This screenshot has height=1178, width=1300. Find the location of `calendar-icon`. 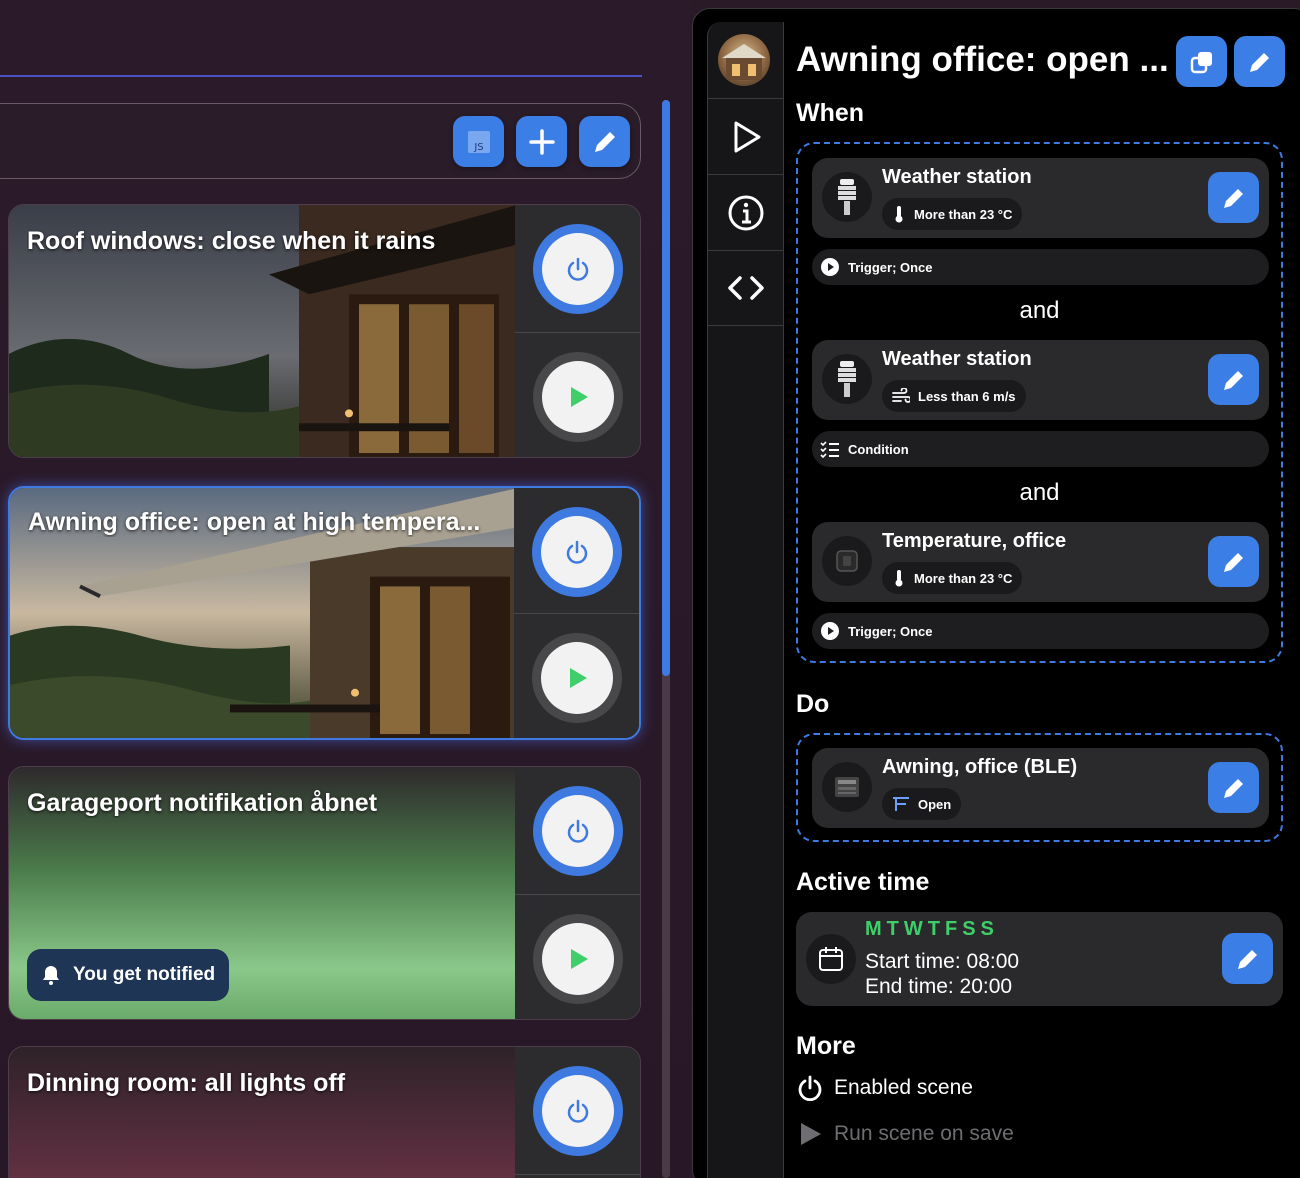

calendar-icon is located at coordinates (831, 959).